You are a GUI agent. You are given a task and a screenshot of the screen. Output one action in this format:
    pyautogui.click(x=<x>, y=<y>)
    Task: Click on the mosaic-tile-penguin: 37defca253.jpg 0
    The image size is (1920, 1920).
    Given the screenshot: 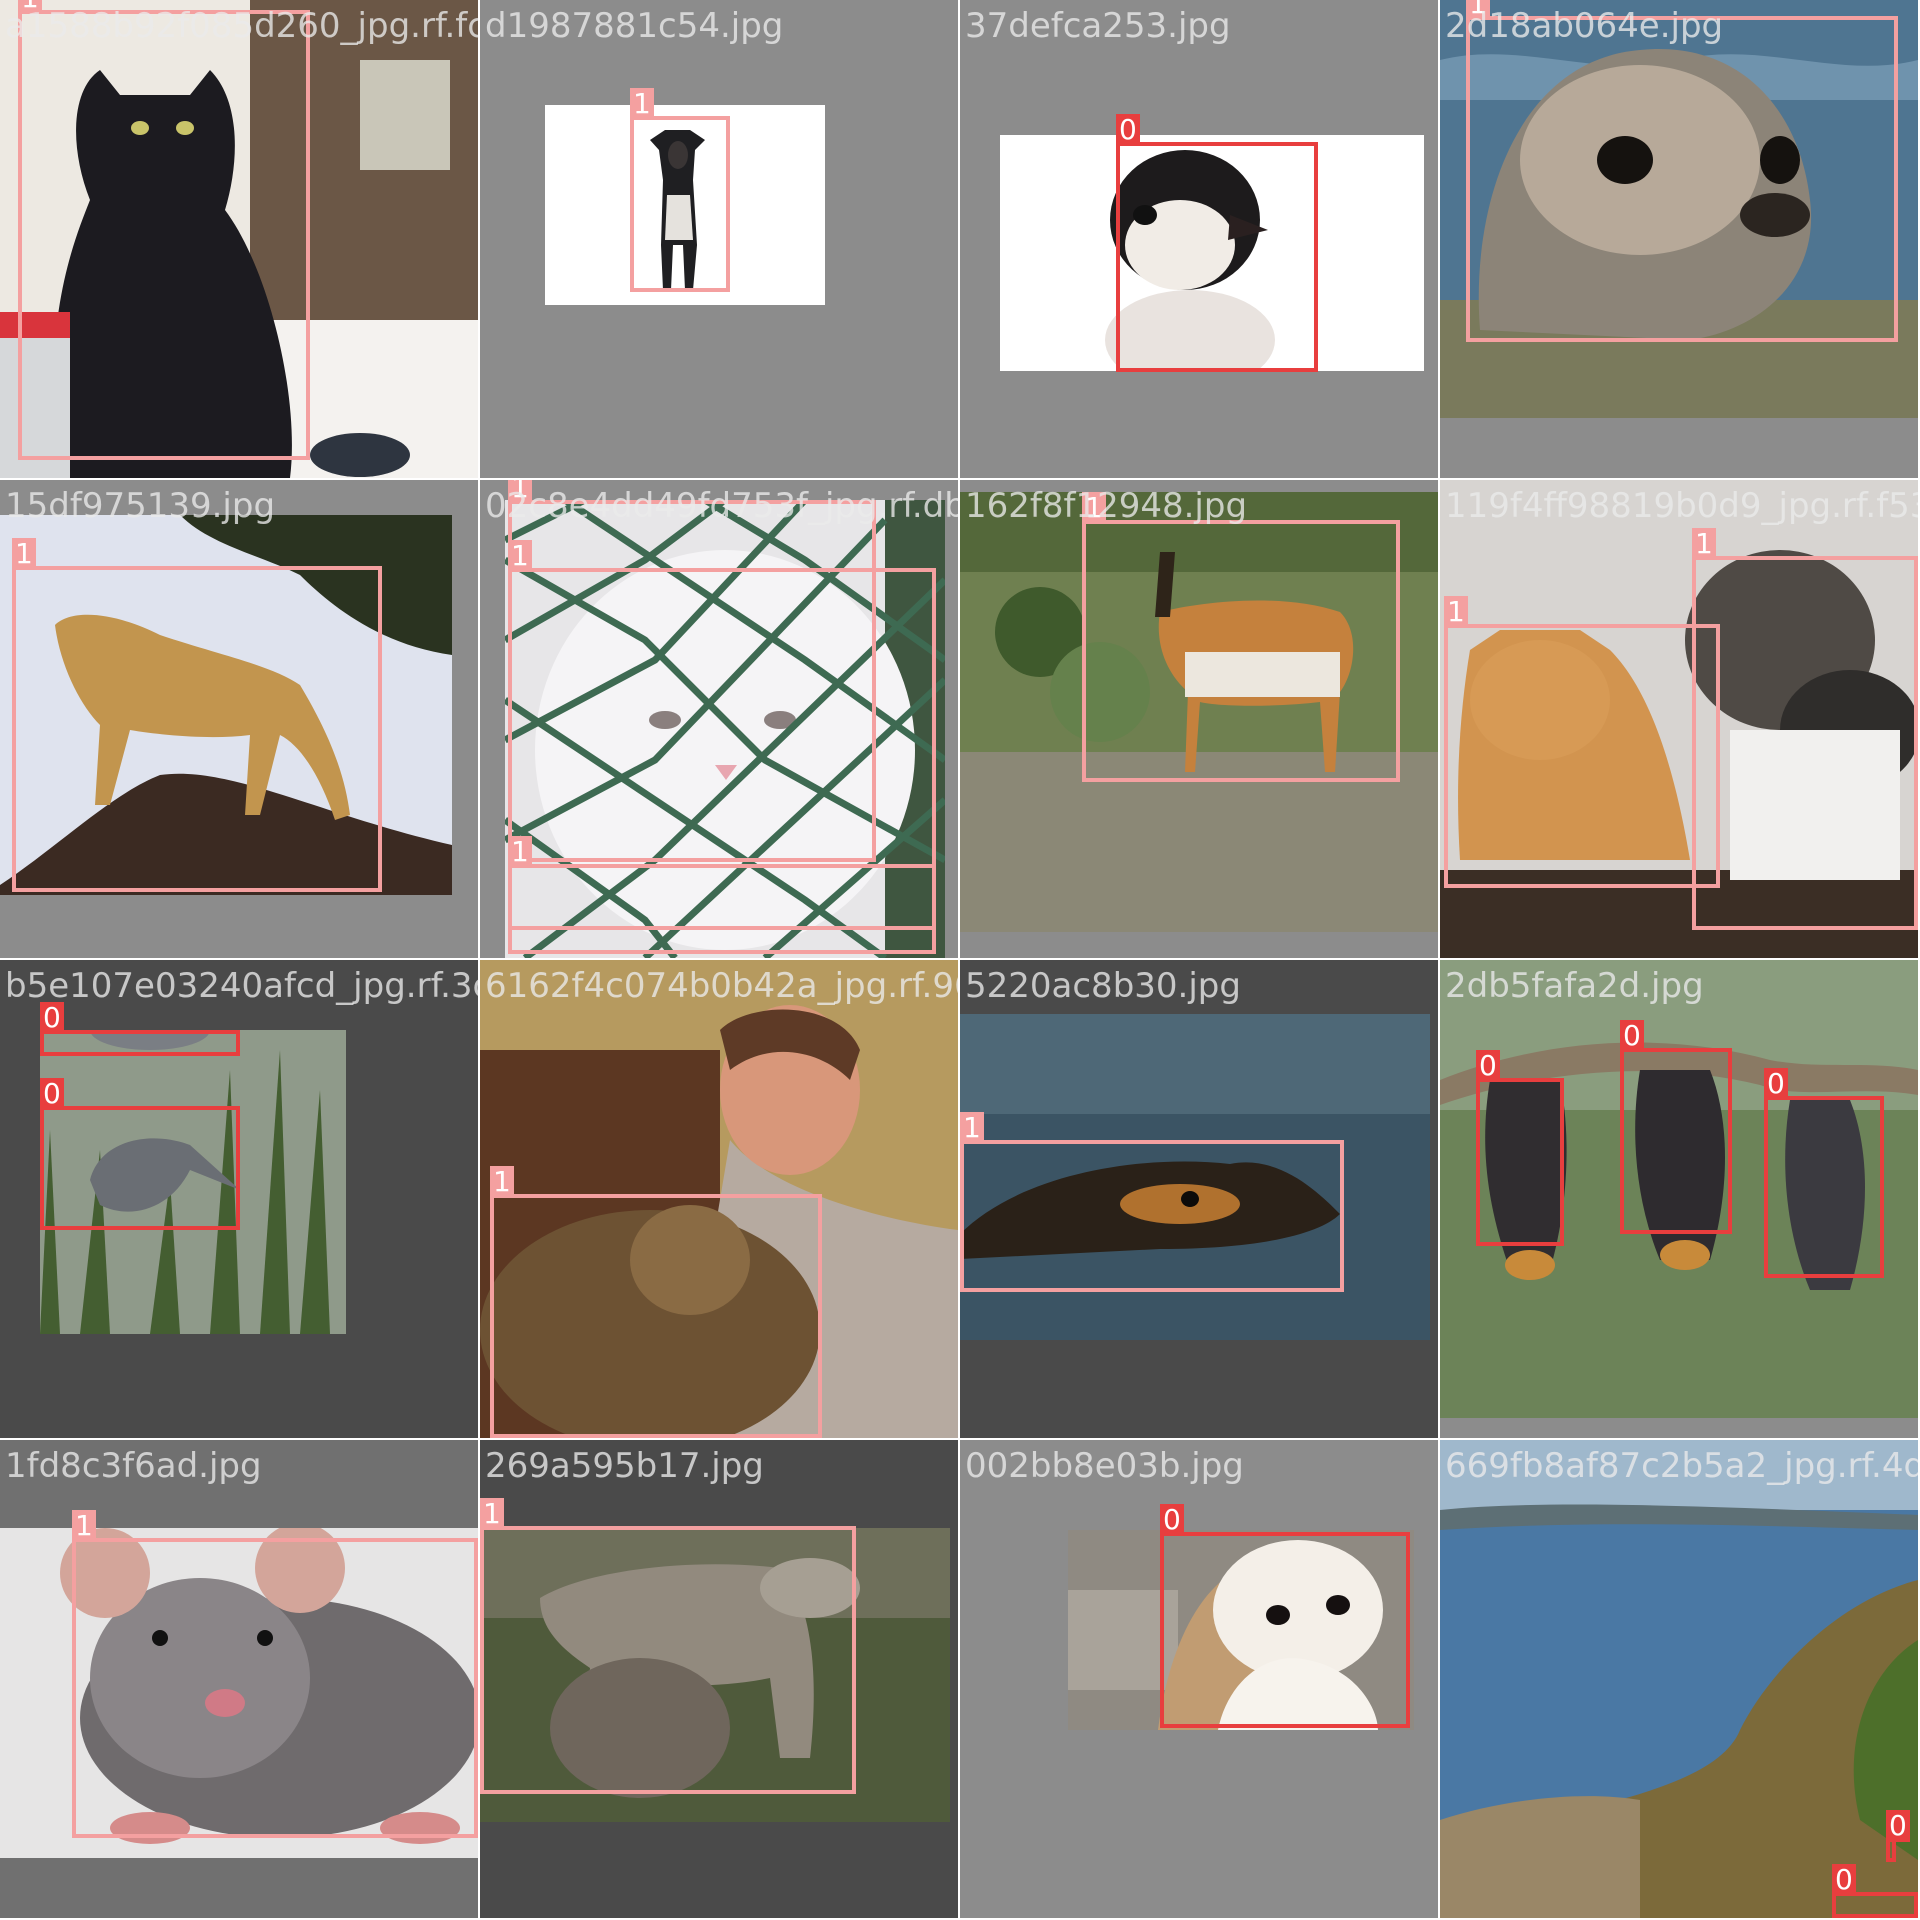 What is the action you would take?
    pyautogui.click(x=1199, y=239)
    